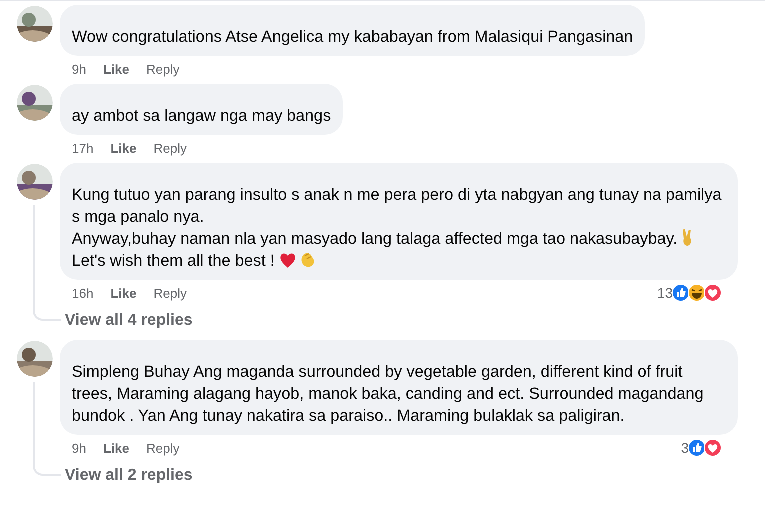  Describe the element at coordinates (697, 293) in the screenshot. I see `laughing-face-reaction-icon` at that location.